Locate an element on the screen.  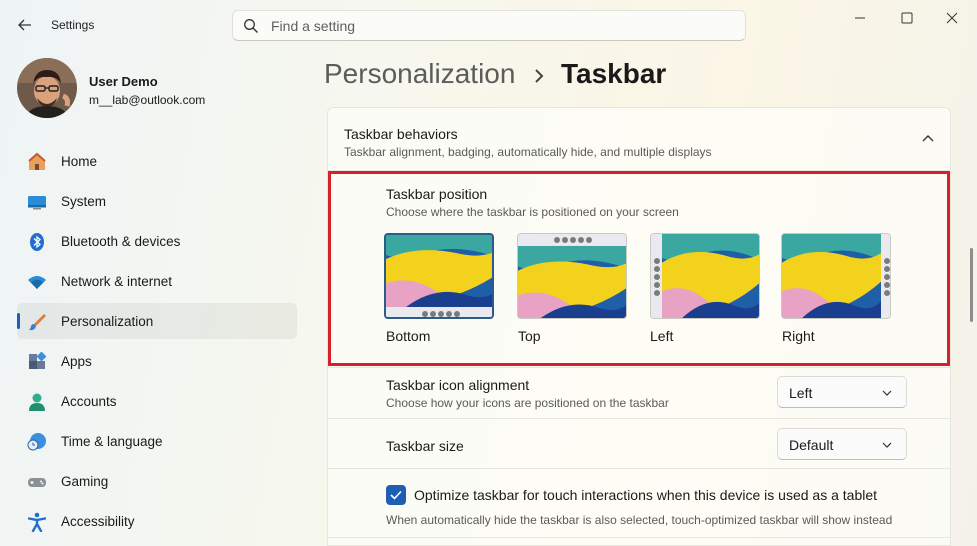
taskbar-position-title: Taskbar position is located at coordinates (437, 194).